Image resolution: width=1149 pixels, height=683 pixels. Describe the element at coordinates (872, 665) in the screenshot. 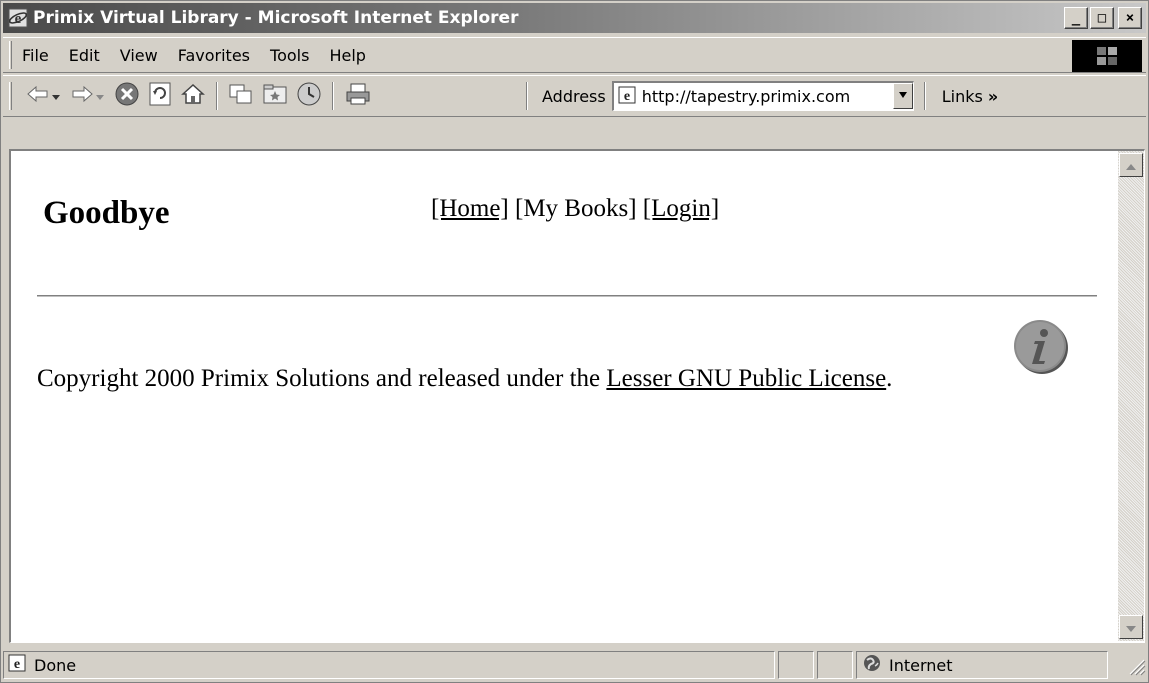

I see `globe-icon` at that location.